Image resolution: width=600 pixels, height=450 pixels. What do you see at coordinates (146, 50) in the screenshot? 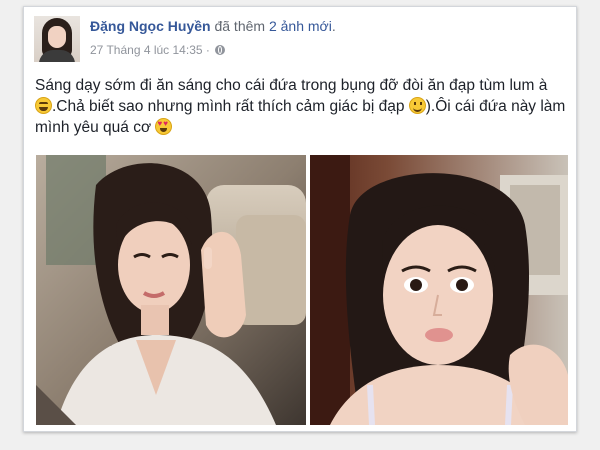
I see `post-timestamp-link: 27 Tháng 4 lúc 14:35` at bounding box center [146, 50].